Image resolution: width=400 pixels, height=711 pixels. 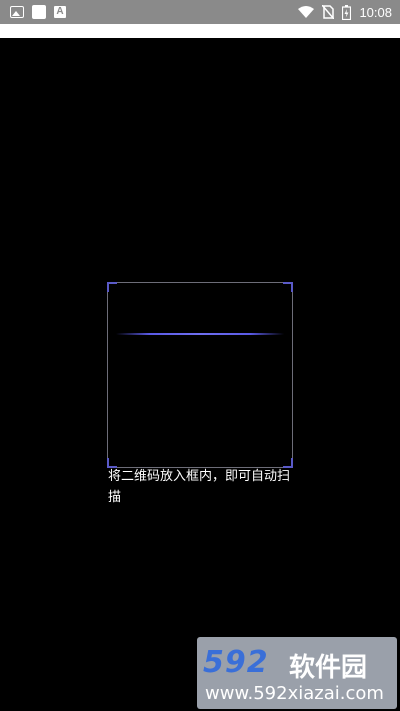 What do you see at coordinates (112, 287) in the screenshot?
I see `scan-frame-corner-top-left` at bounding box center [112, 287].